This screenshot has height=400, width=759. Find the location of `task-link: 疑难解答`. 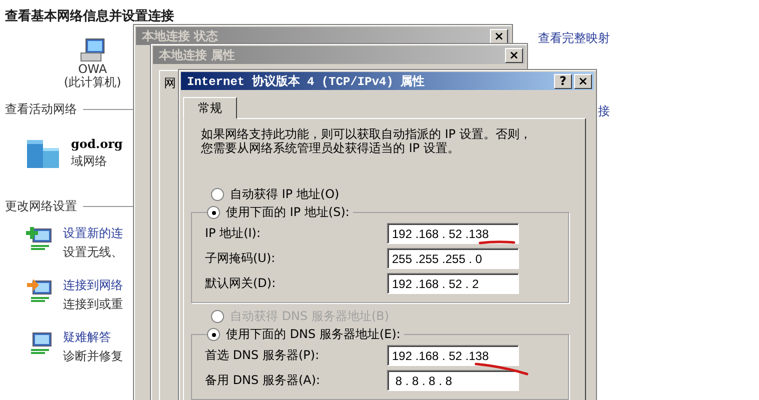

task-link: 疑难解答 is located at coordinates (93, 337).